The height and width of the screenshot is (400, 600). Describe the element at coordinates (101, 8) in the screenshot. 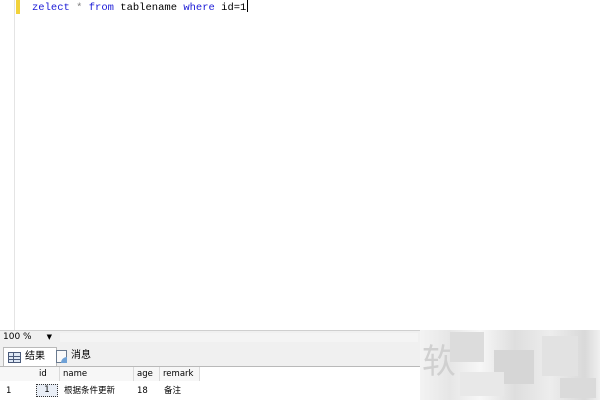

I see `keyword-from: from` at that location.